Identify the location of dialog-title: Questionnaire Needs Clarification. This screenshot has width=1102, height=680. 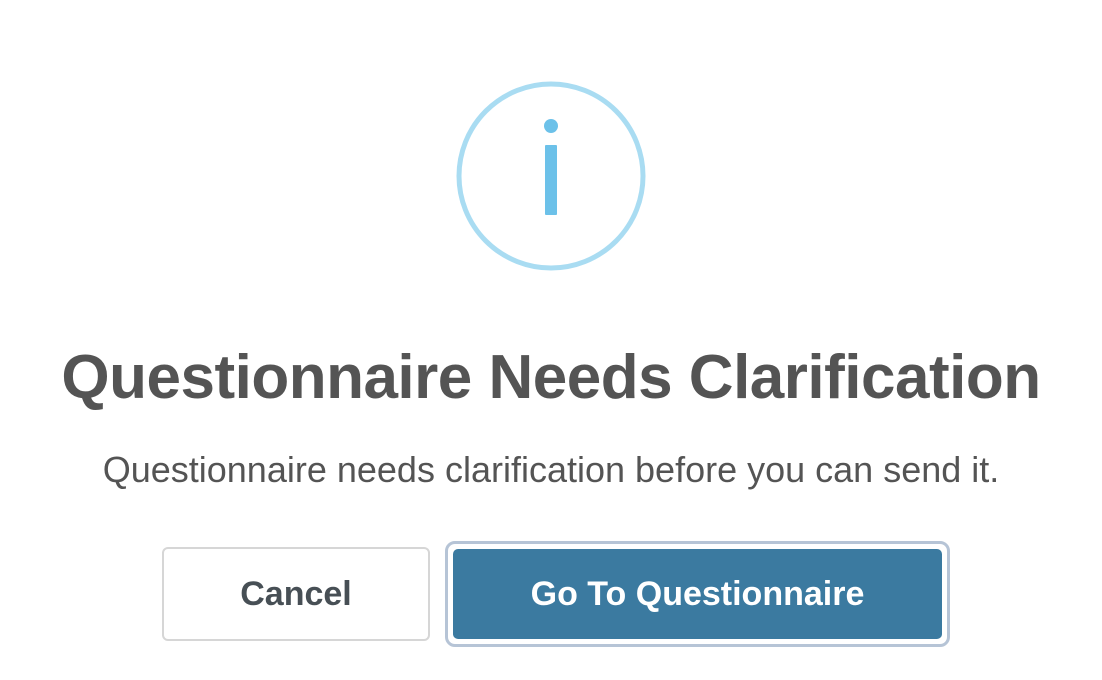
(551, 377).